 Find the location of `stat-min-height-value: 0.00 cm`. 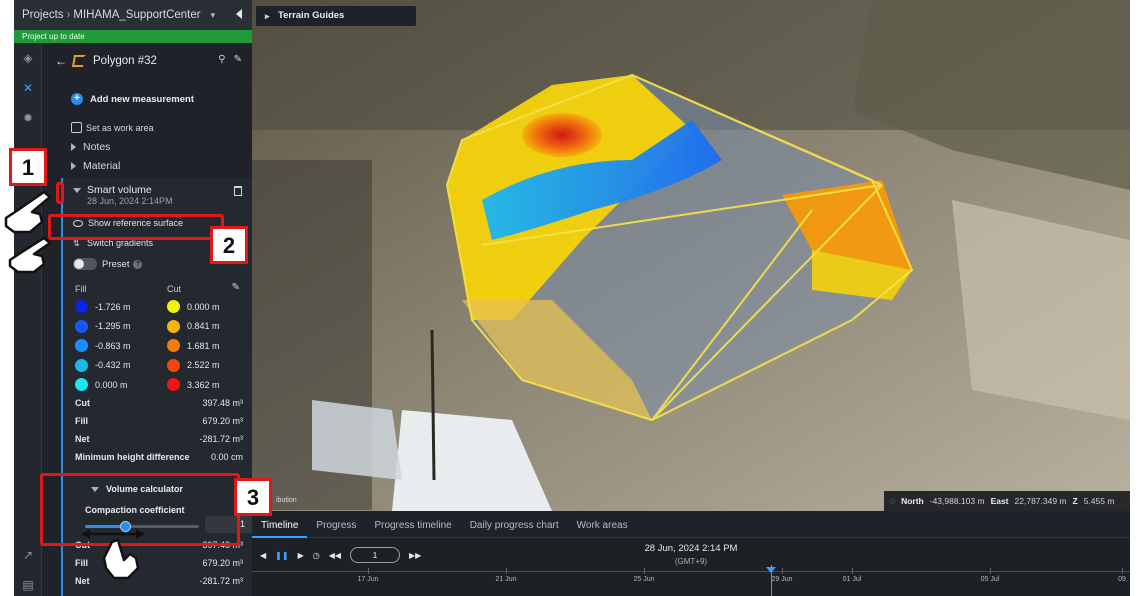

stat-min-height-value: 0.00 cm is located at coordinates (226, 457).